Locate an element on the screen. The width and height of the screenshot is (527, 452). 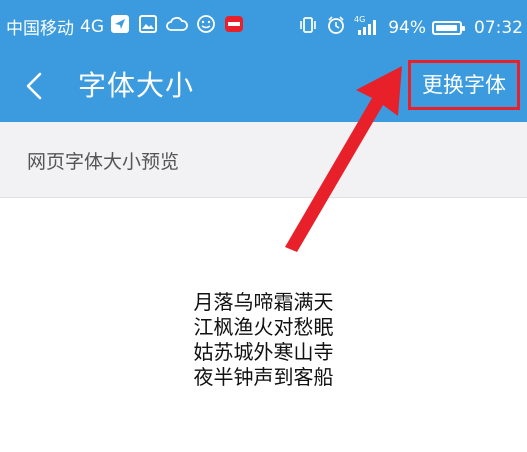
poem-line: 江枫渔火对愁眠 is located at coordinates (263, 327).